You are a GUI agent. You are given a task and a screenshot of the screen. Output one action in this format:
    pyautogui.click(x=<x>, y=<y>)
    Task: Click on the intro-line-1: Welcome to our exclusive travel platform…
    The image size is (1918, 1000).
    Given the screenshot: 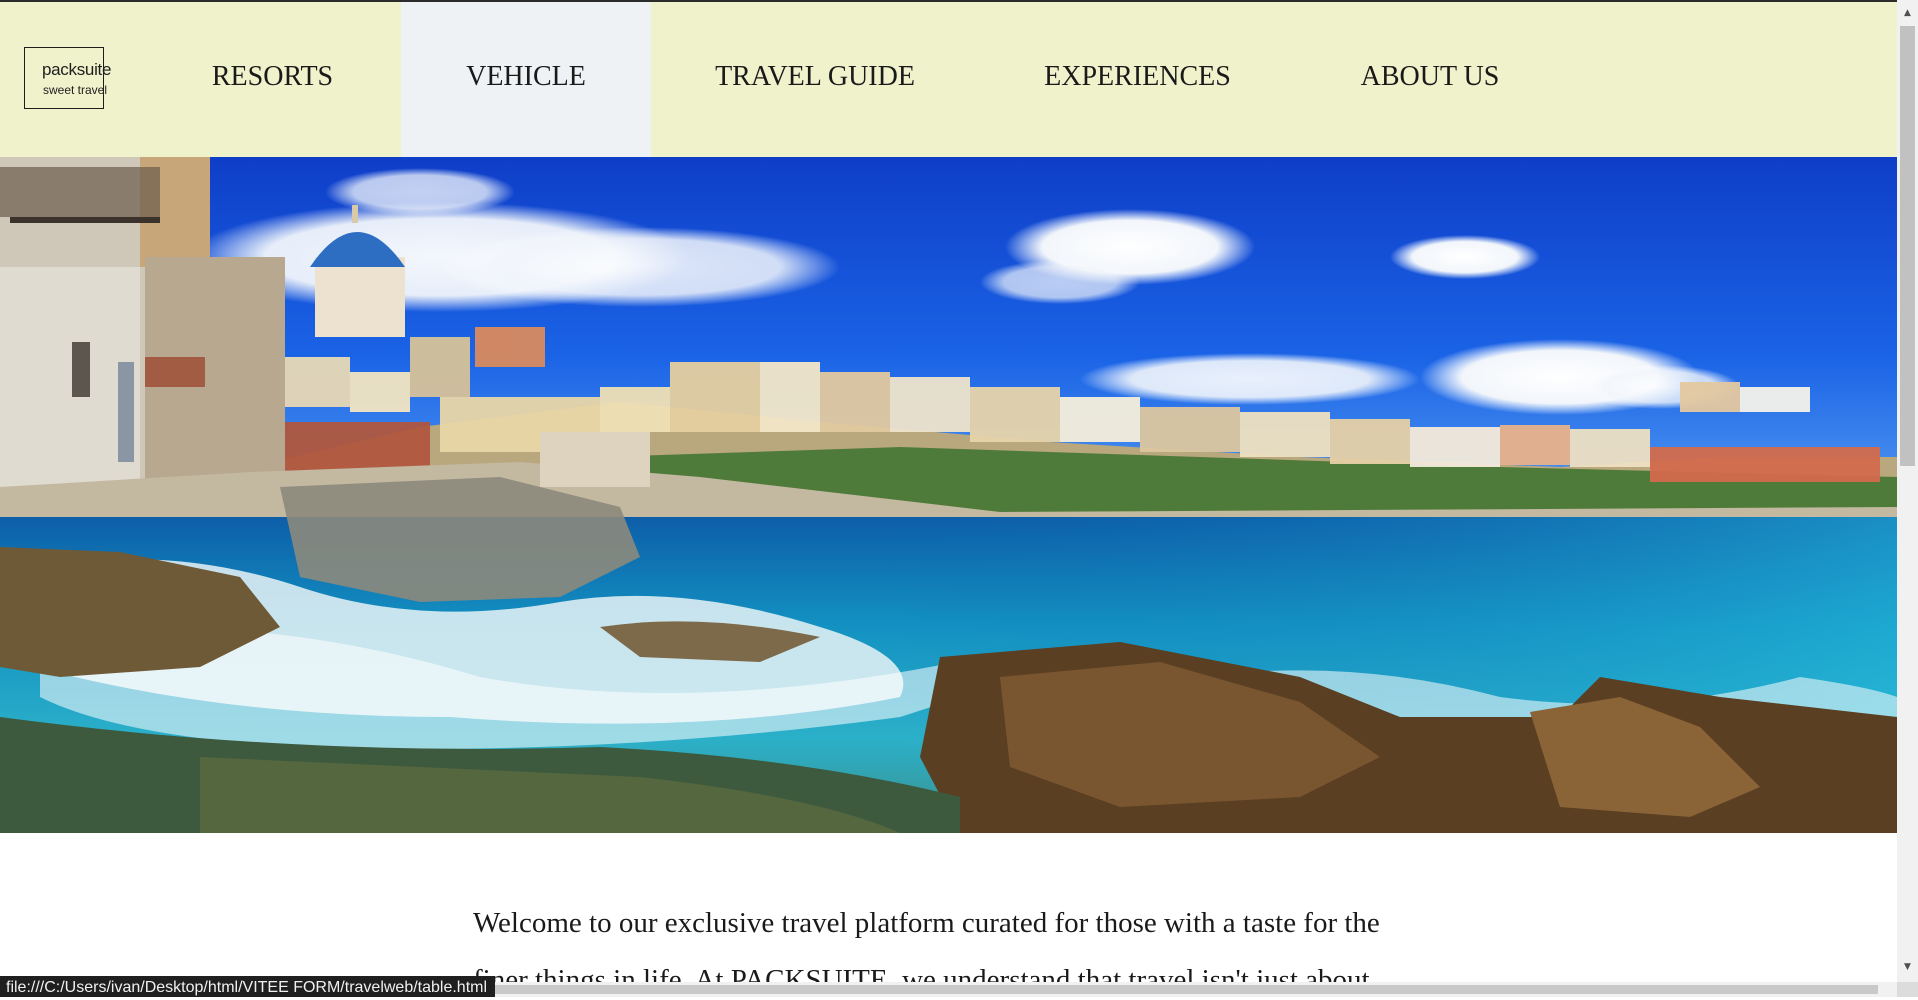 What is the action you would take?
    pyautogui.click(x=926, y=923)
    